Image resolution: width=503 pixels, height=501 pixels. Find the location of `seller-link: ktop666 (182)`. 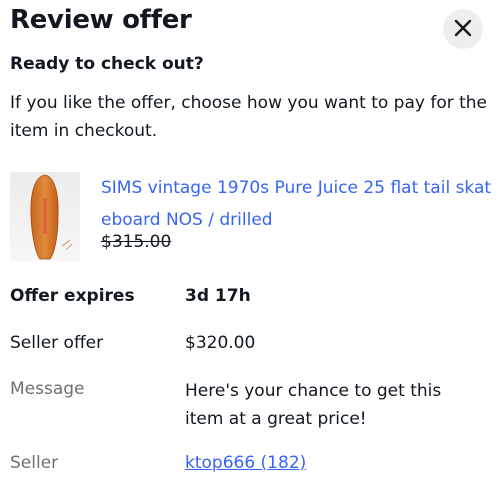

seller-link: ktop666 (182) is located at coordinates (245, 463).